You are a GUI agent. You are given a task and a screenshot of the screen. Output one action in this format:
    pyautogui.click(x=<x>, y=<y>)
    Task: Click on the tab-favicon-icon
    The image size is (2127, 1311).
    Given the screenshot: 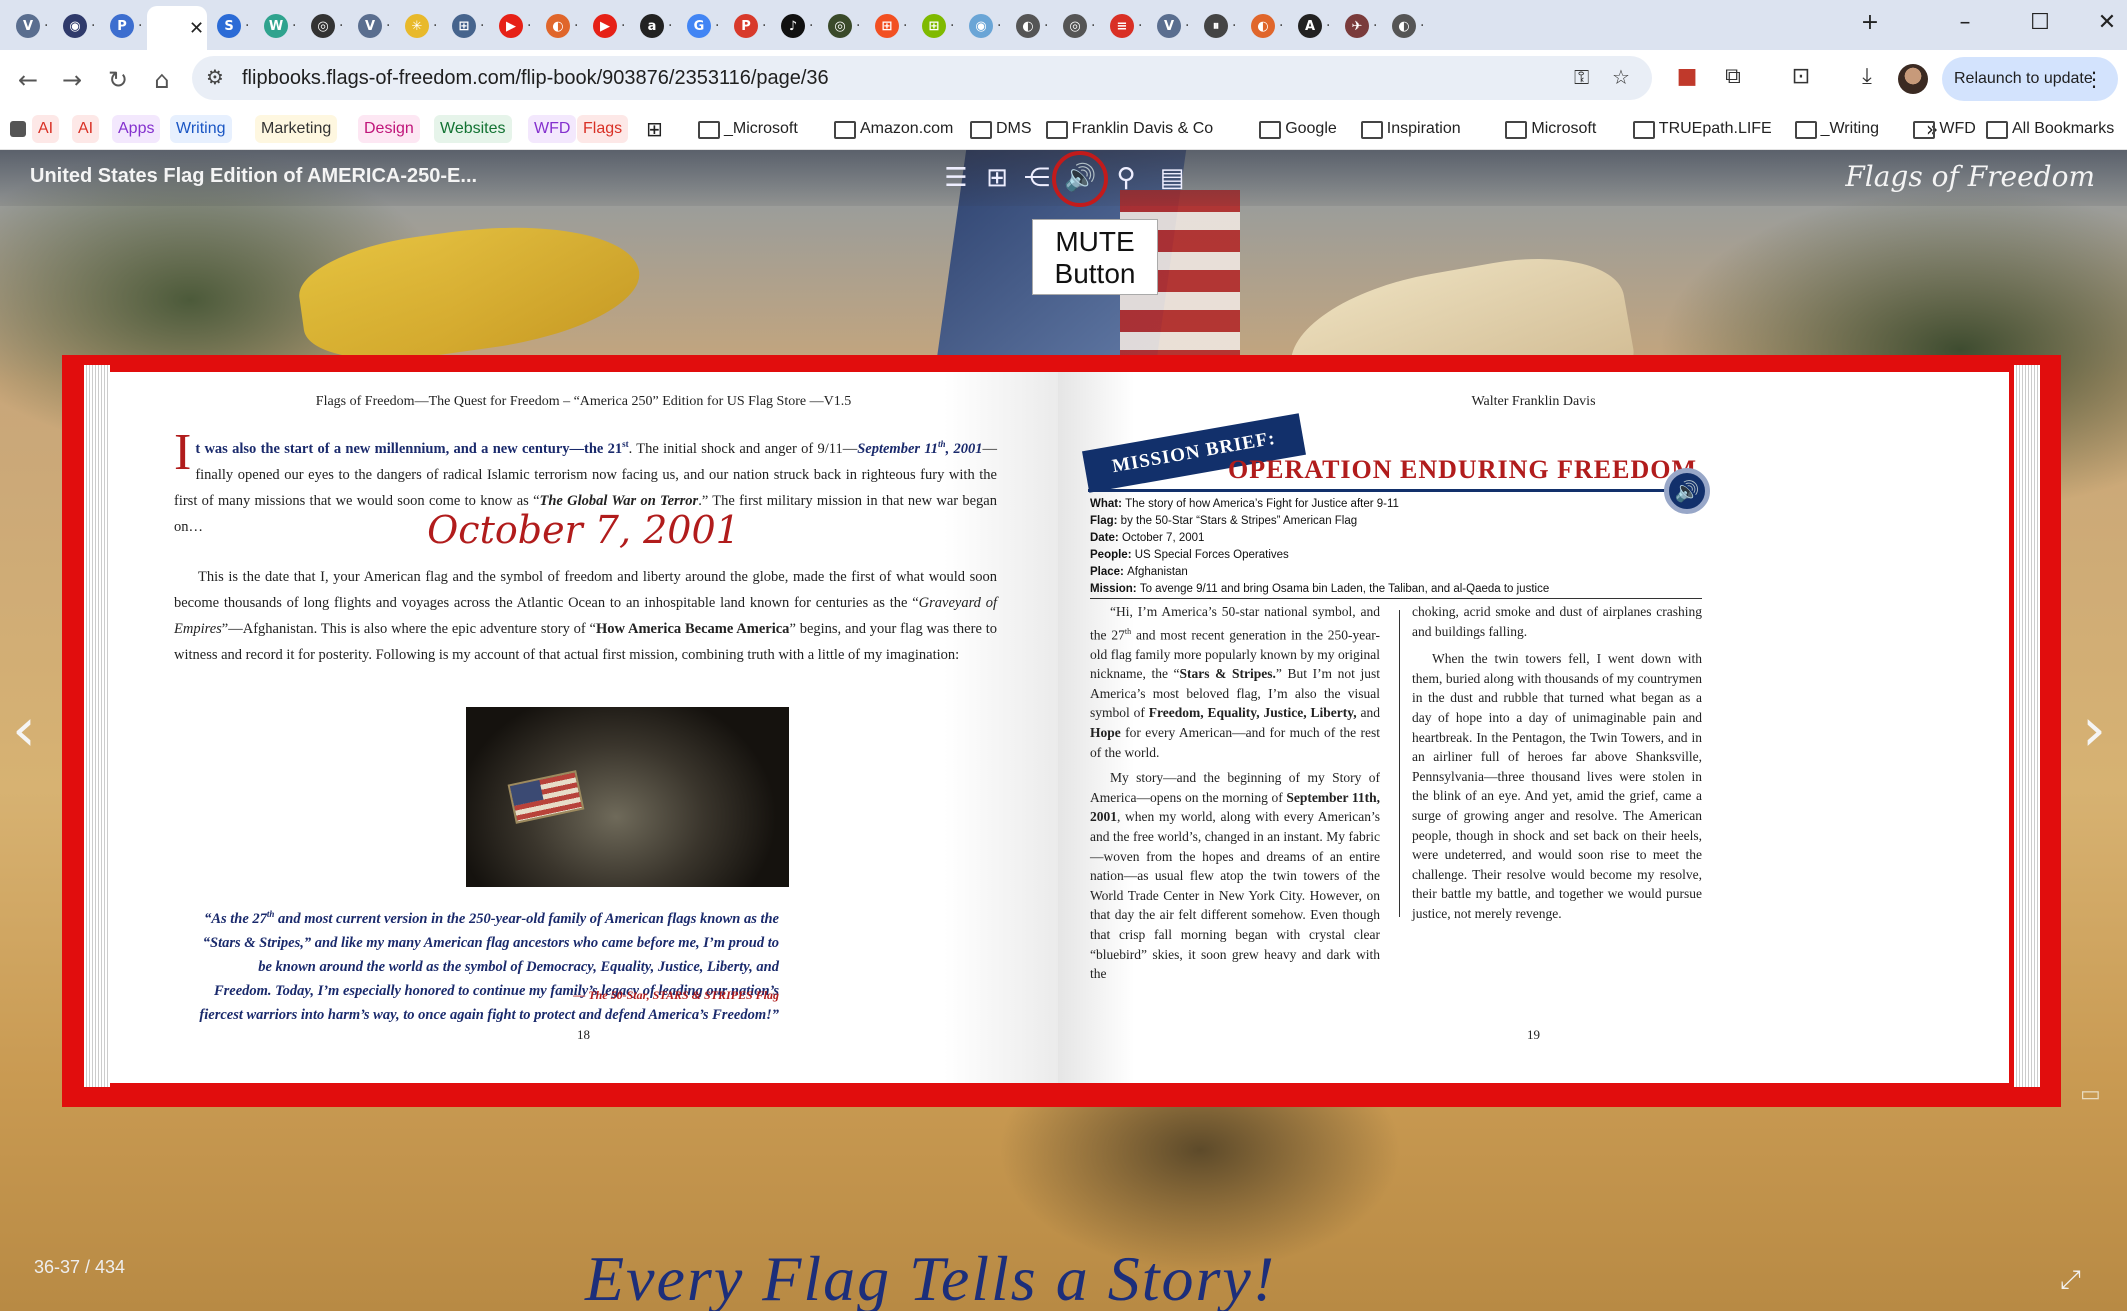 What is the action you would take?
    pyautogui.click(x=169, y=28)
    